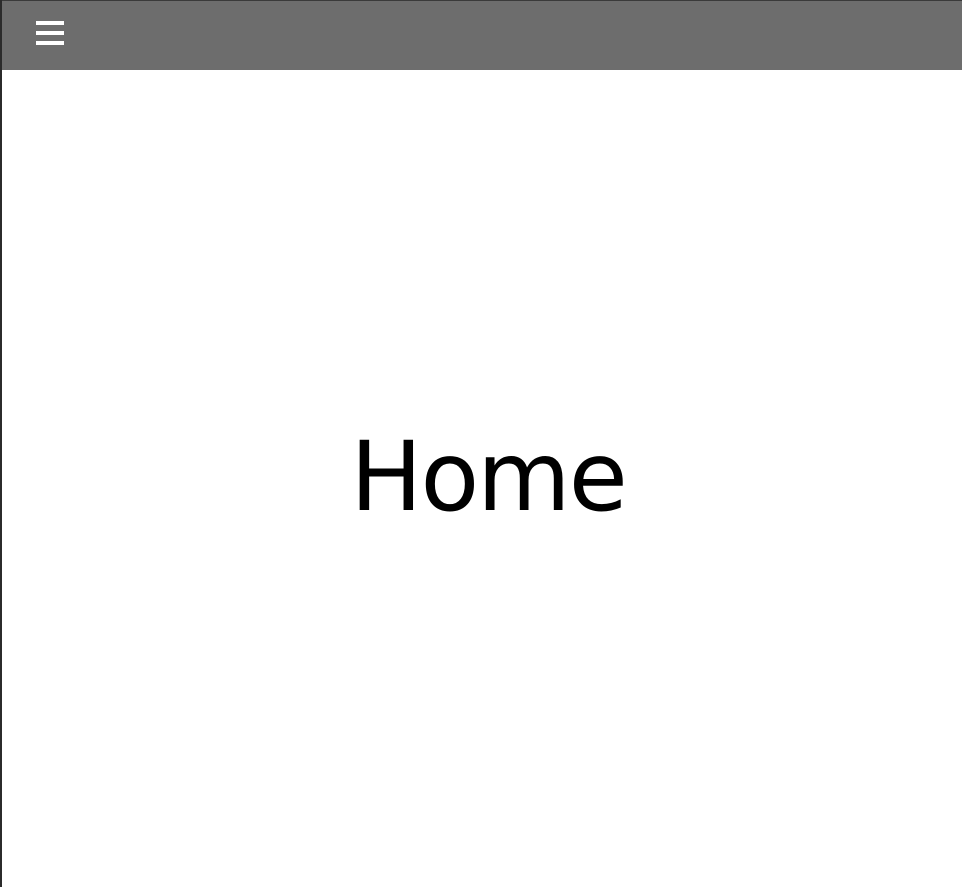  I want to click on hamburger-menu-icon, so click(50, 33).